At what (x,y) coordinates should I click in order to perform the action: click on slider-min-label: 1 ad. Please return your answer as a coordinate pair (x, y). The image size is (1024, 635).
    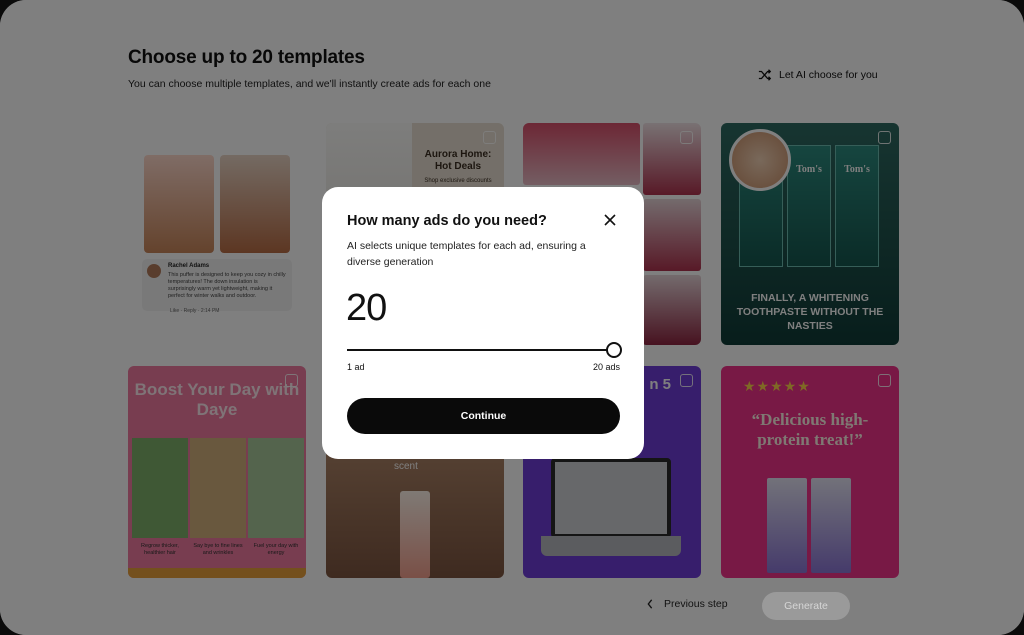
    Looking at the image, I should click on (356, 367).